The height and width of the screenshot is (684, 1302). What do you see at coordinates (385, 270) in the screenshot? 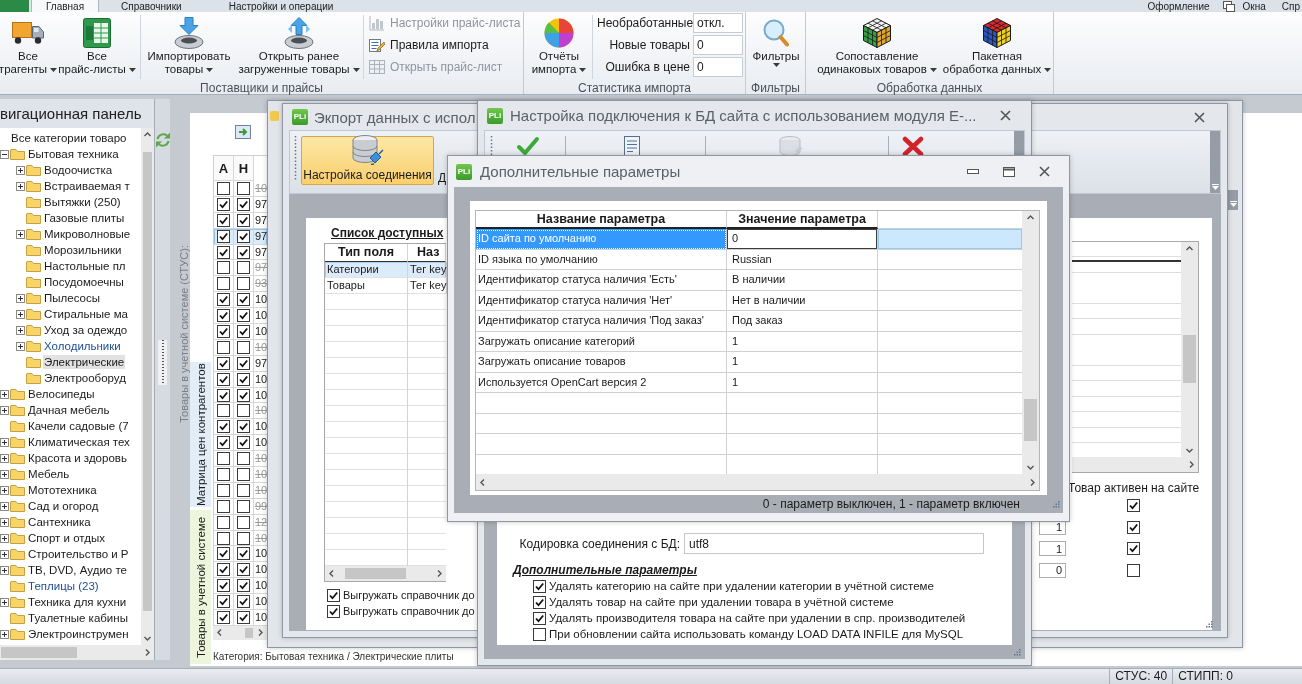
I see `table-row: Категории Тег key` at bounding box center [385, 270].